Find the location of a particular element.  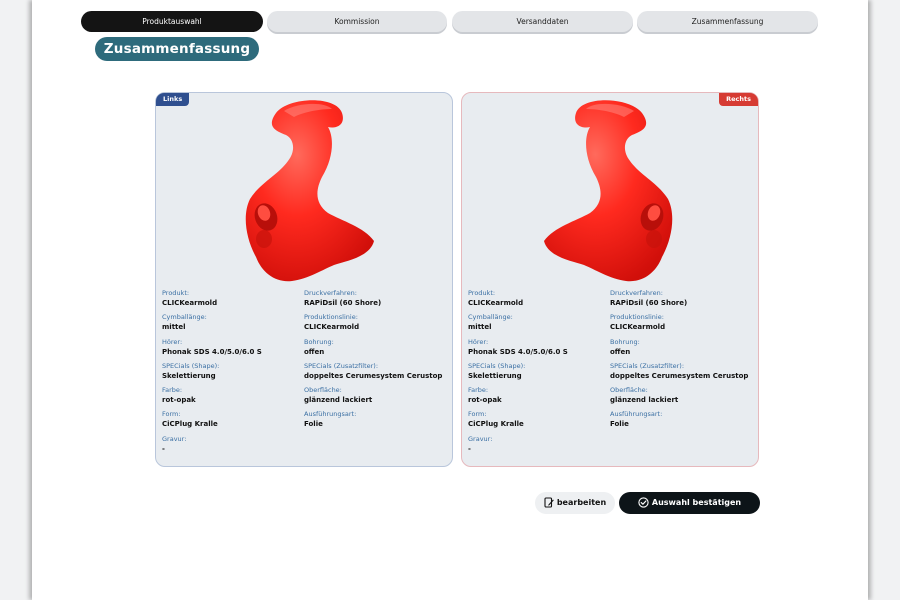

page-title: Zusammenfassung is located at coordinates (177, 49).